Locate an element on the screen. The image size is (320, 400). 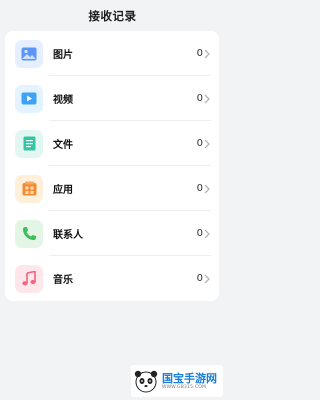
app-icon is located at coordinates (29, 188).